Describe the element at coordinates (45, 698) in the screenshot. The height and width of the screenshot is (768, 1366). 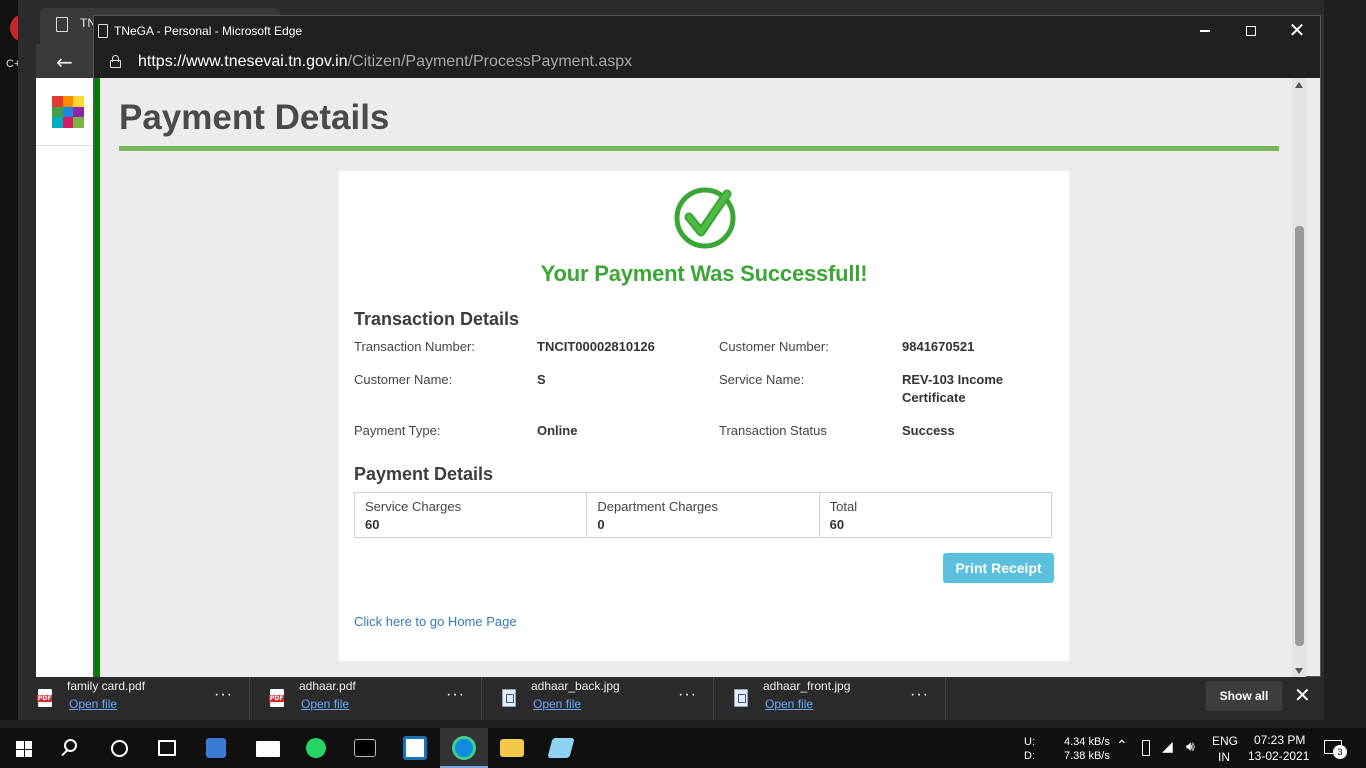
I see `pdf-file-icon` at that location.